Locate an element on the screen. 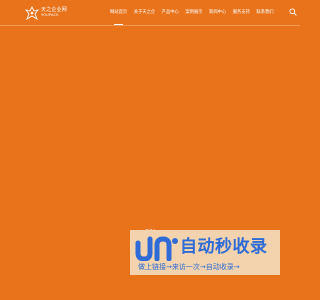 The height and width of the screenshot is (300, 320). banner-title: 自动秒收录 is located at coordinates (224, 247).